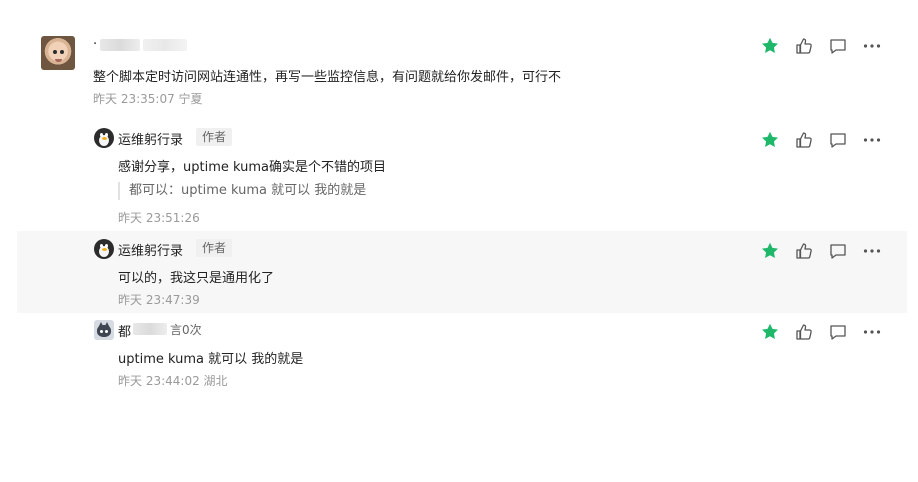 This screenshot has width=918, height=482. Describe the element at coordinates (95, 44) in the screenshot. I see `author-name: ·` at that location.